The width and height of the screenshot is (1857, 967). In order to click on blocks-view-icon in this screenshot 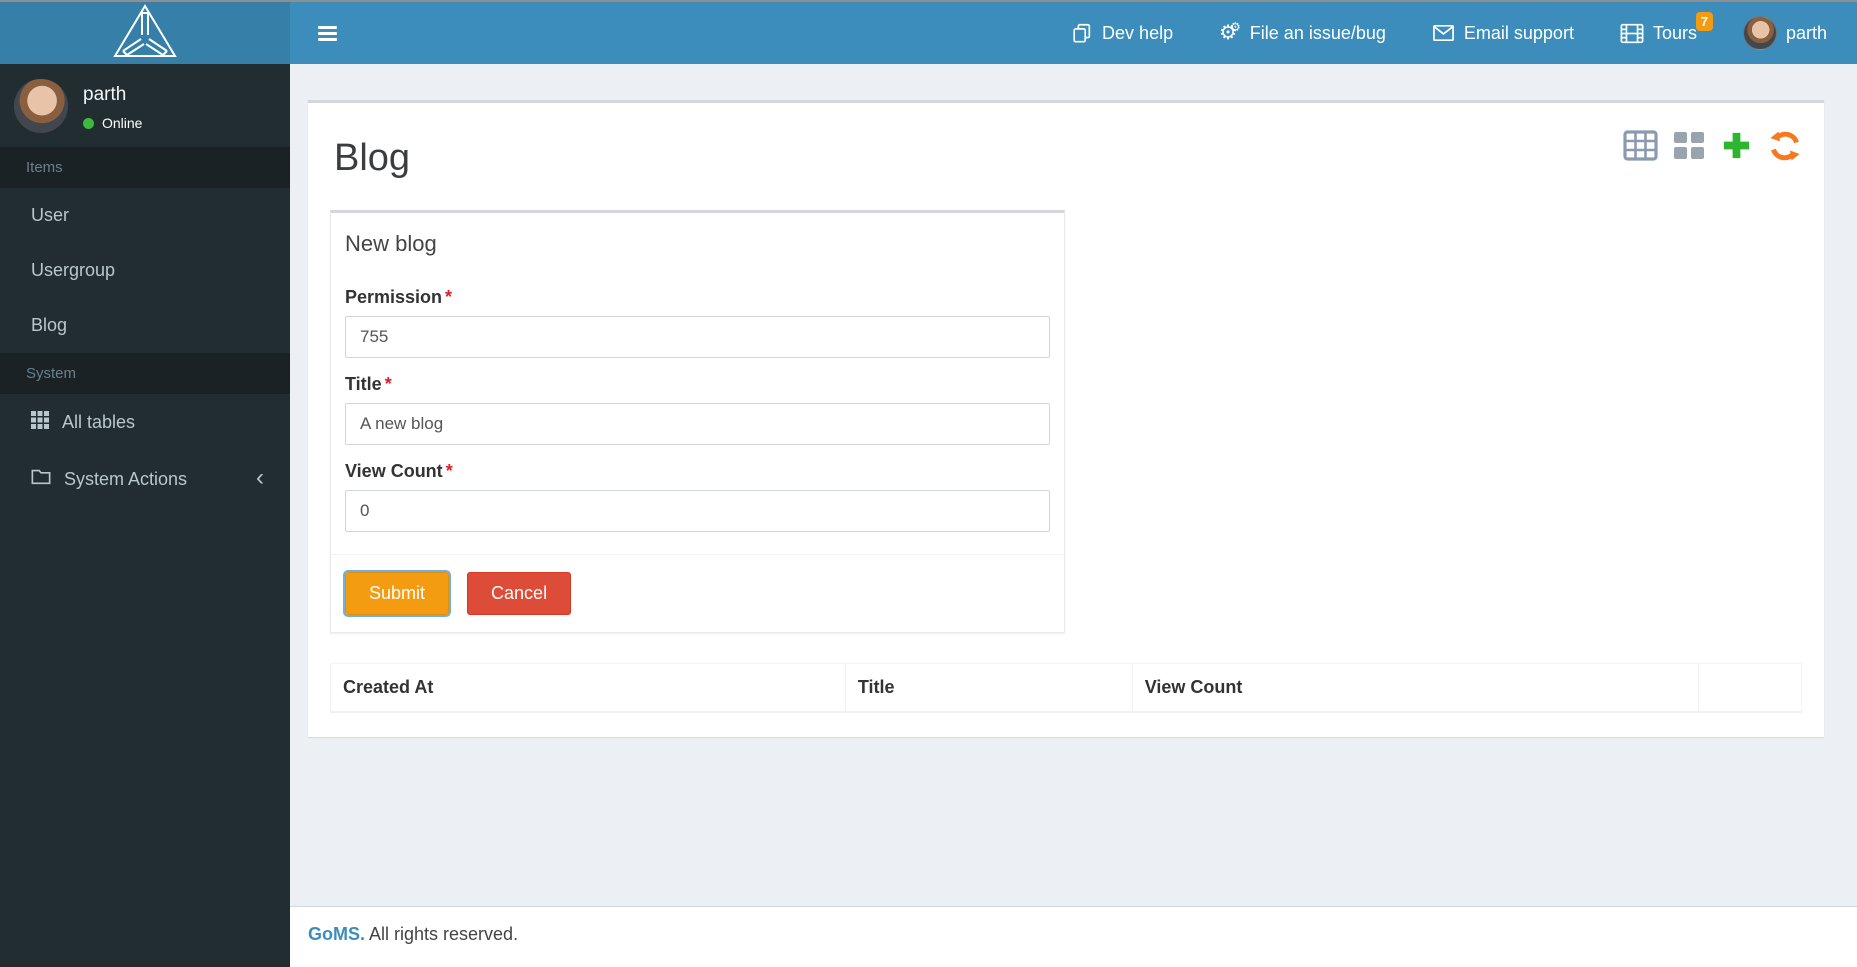, I will do `click(1689, 145)`.